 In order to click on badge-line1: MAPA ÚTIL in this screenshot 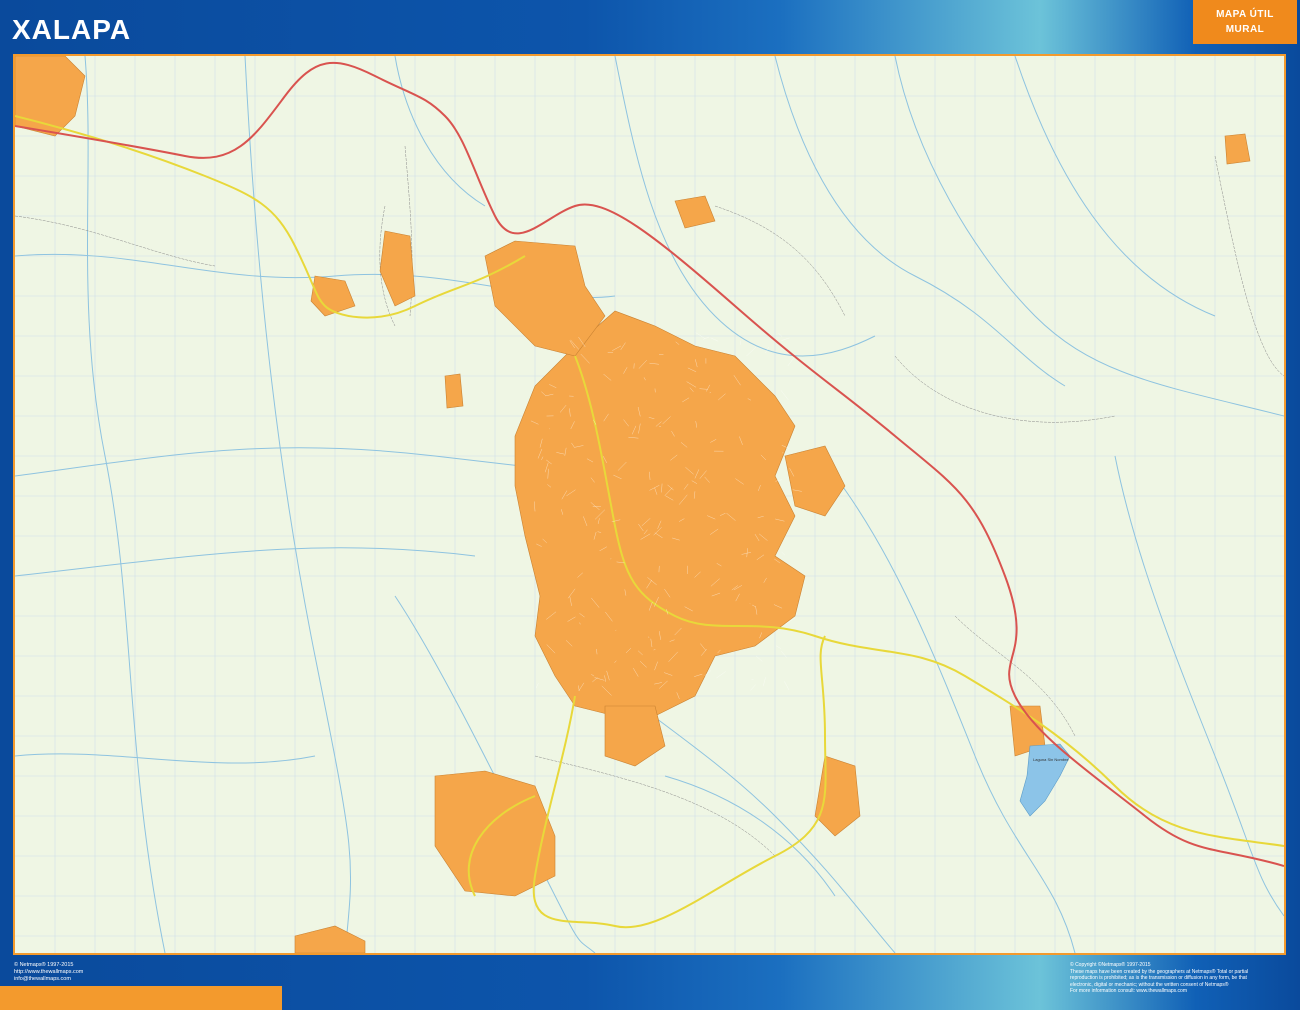, I will do `click(1245, 14)`.